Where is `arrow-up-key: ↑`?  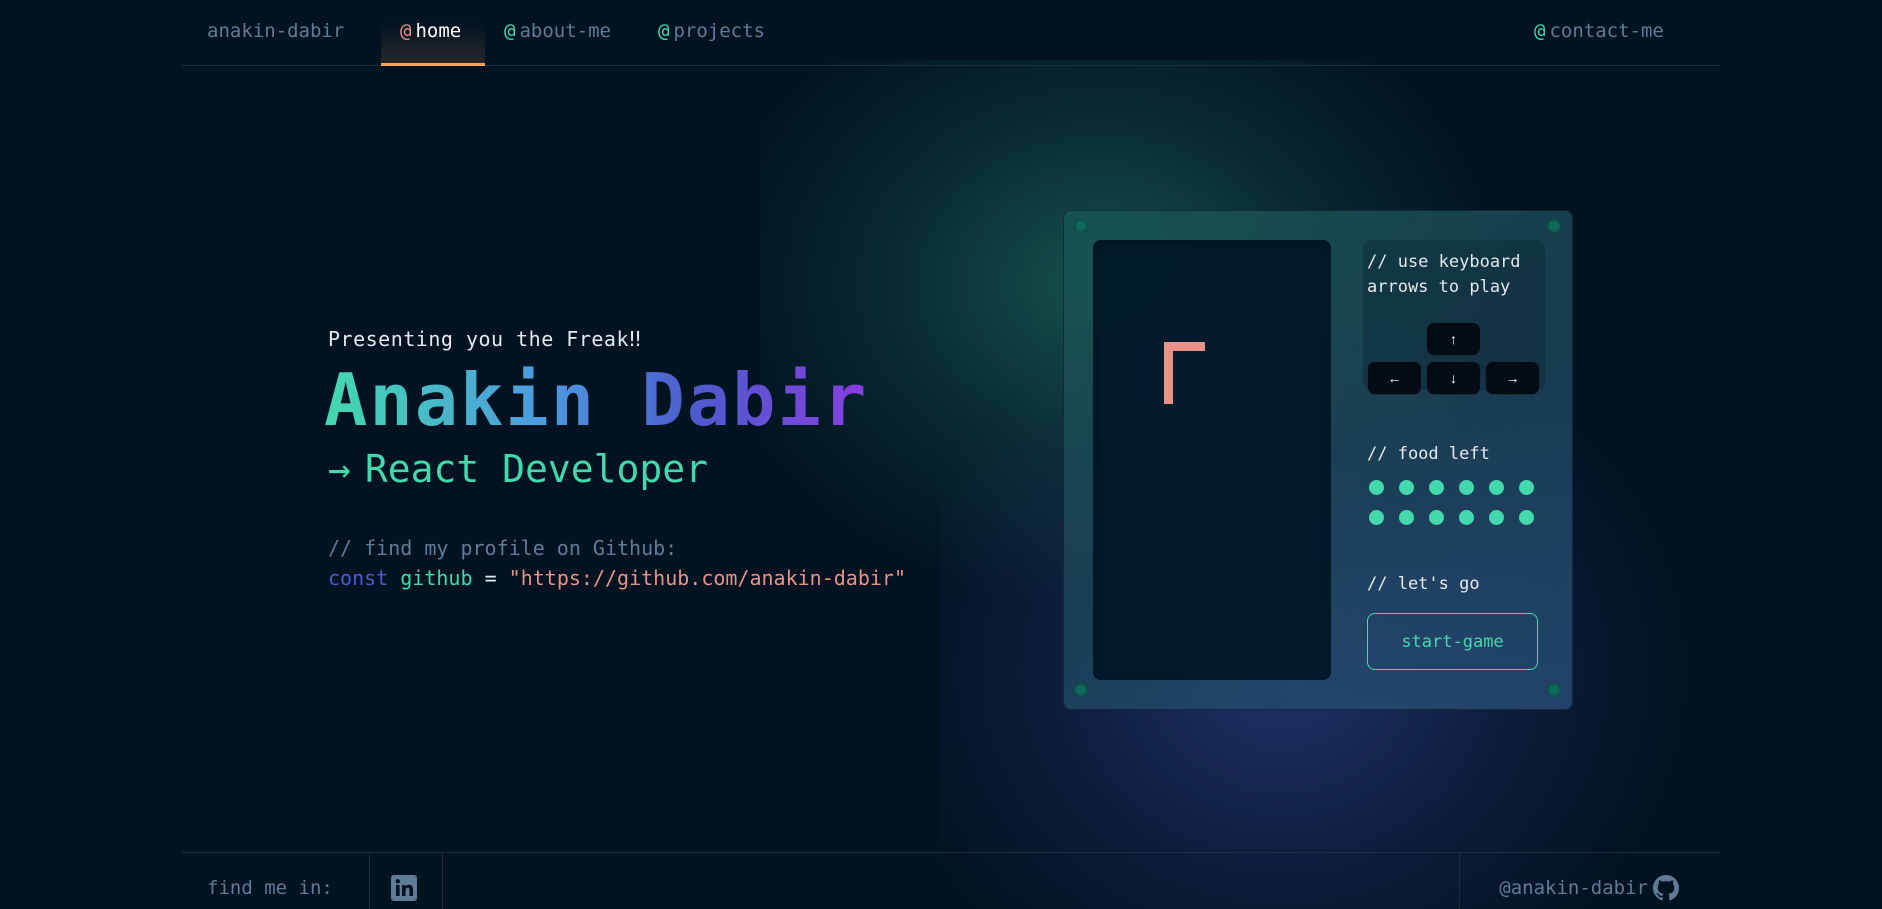
arrow-up-key: ↑ is located at coordinates (1453, 339).